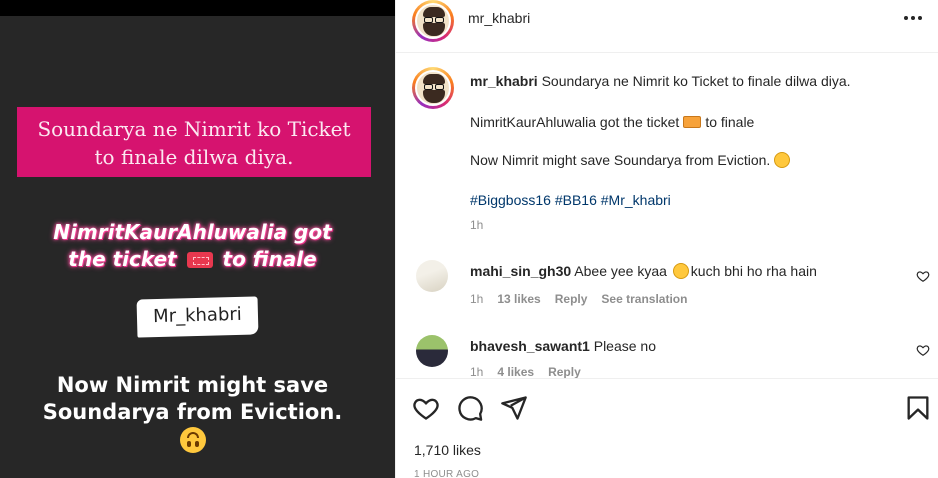  I want to click on caption-text-2a: NimritKaurAhluwalia got the ticket, so click(575, 122).